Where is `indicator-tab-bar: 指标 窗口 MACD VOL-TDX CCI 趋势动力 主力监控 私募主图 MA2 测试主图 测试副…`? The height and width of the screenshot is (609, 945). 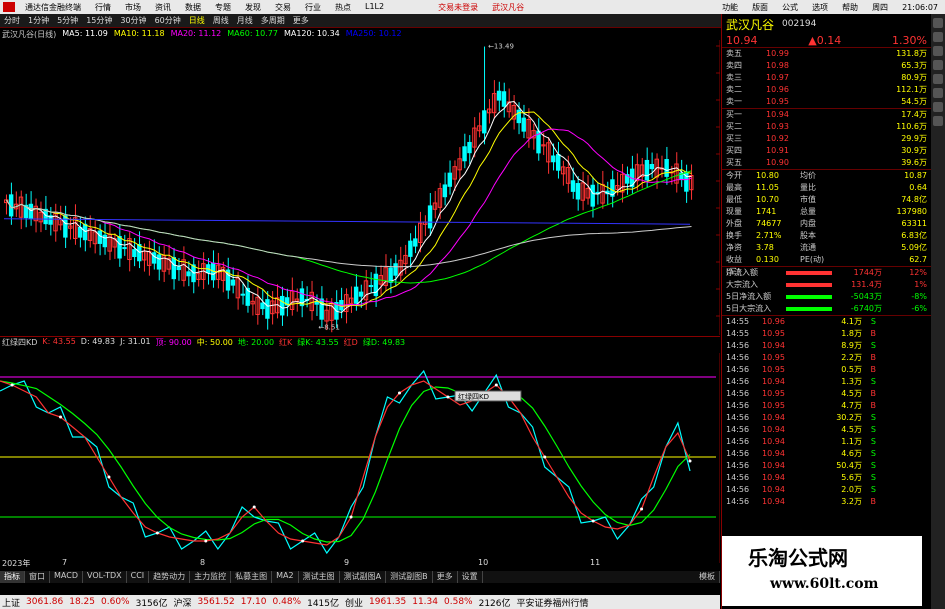 indicator-tab-bar: 指标 窗口 MACD VOL-TDX CCI 趋势动力 主力监控 私募主图 MA2 测试主图 测试副… is located at coordinates (360, 577).